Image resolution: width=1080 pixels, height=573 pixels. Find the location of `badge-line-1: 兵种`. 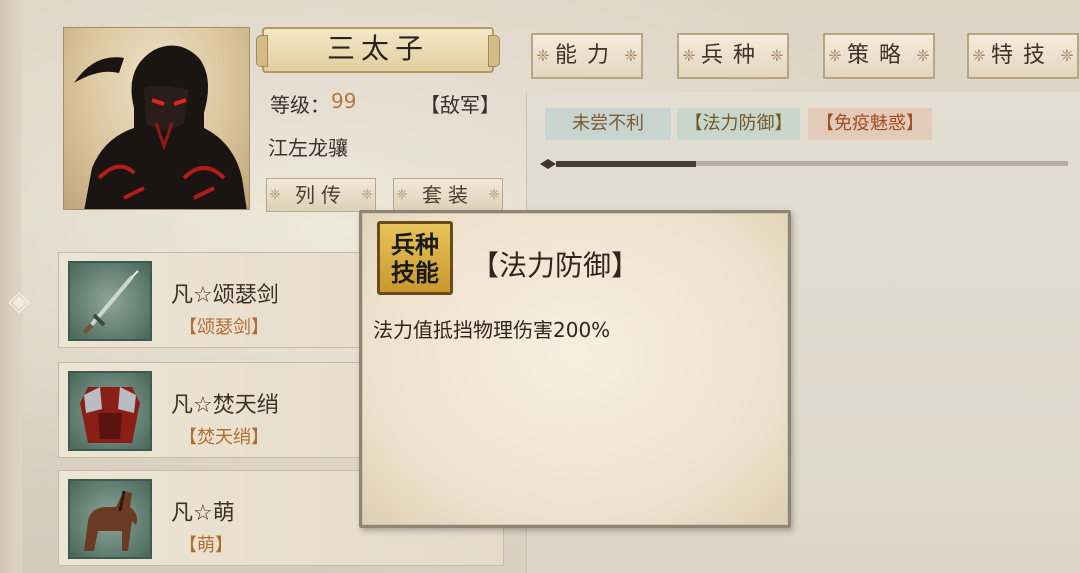

badge-line-1: 兵种 is located at coordinates (415, 245).